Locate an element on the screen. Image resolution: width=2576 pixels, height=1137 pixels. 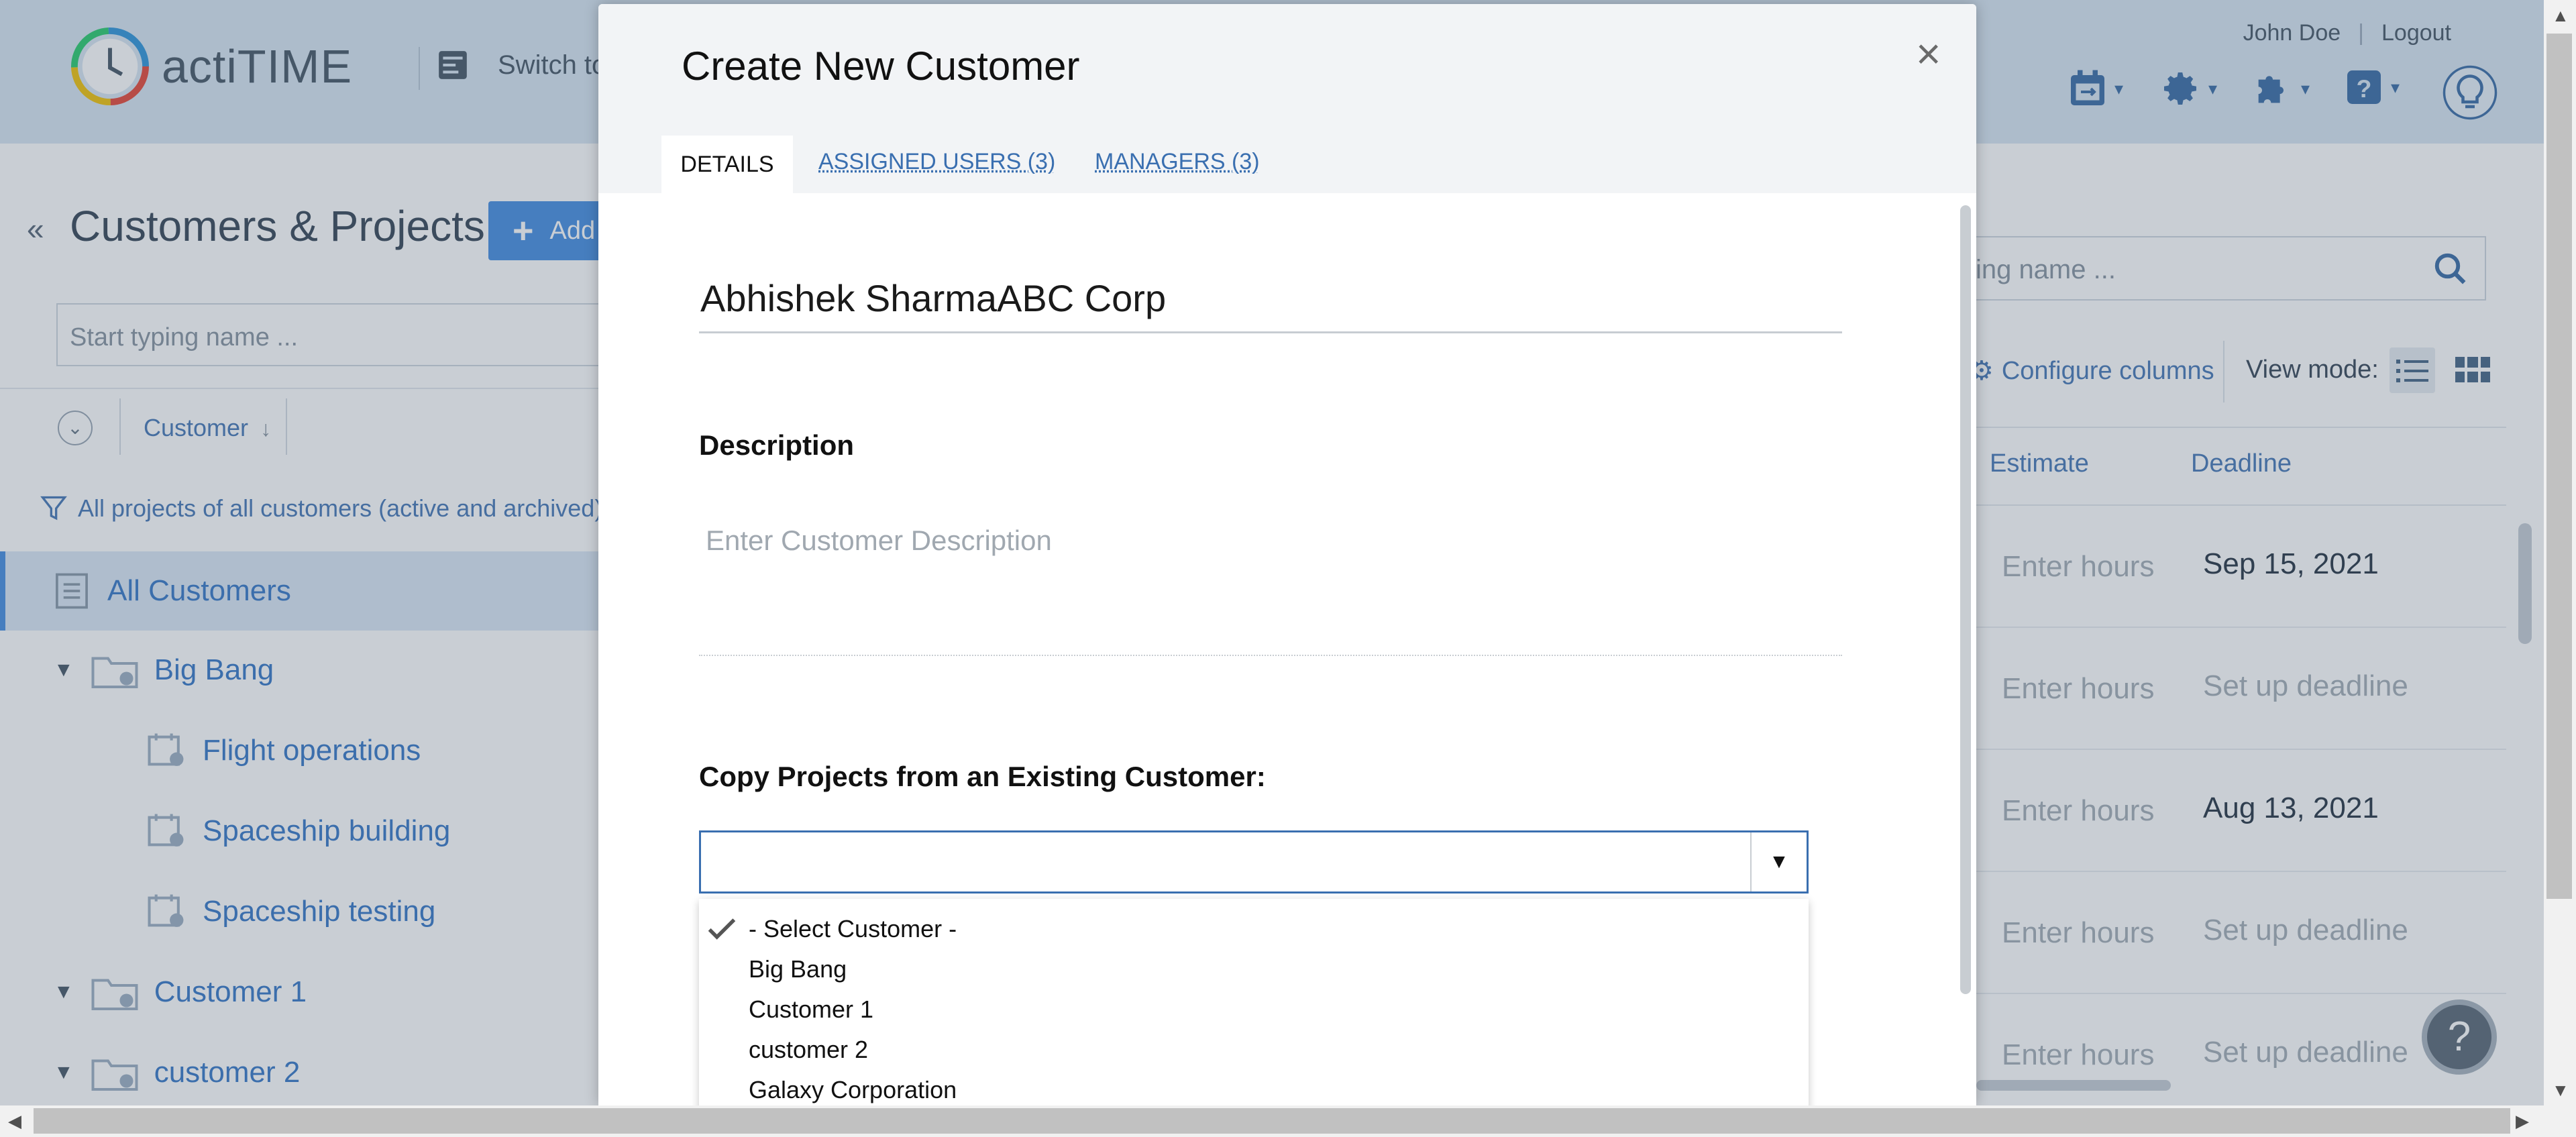
copy-customer-select: ▼ is located at coordinates (1254, 862).